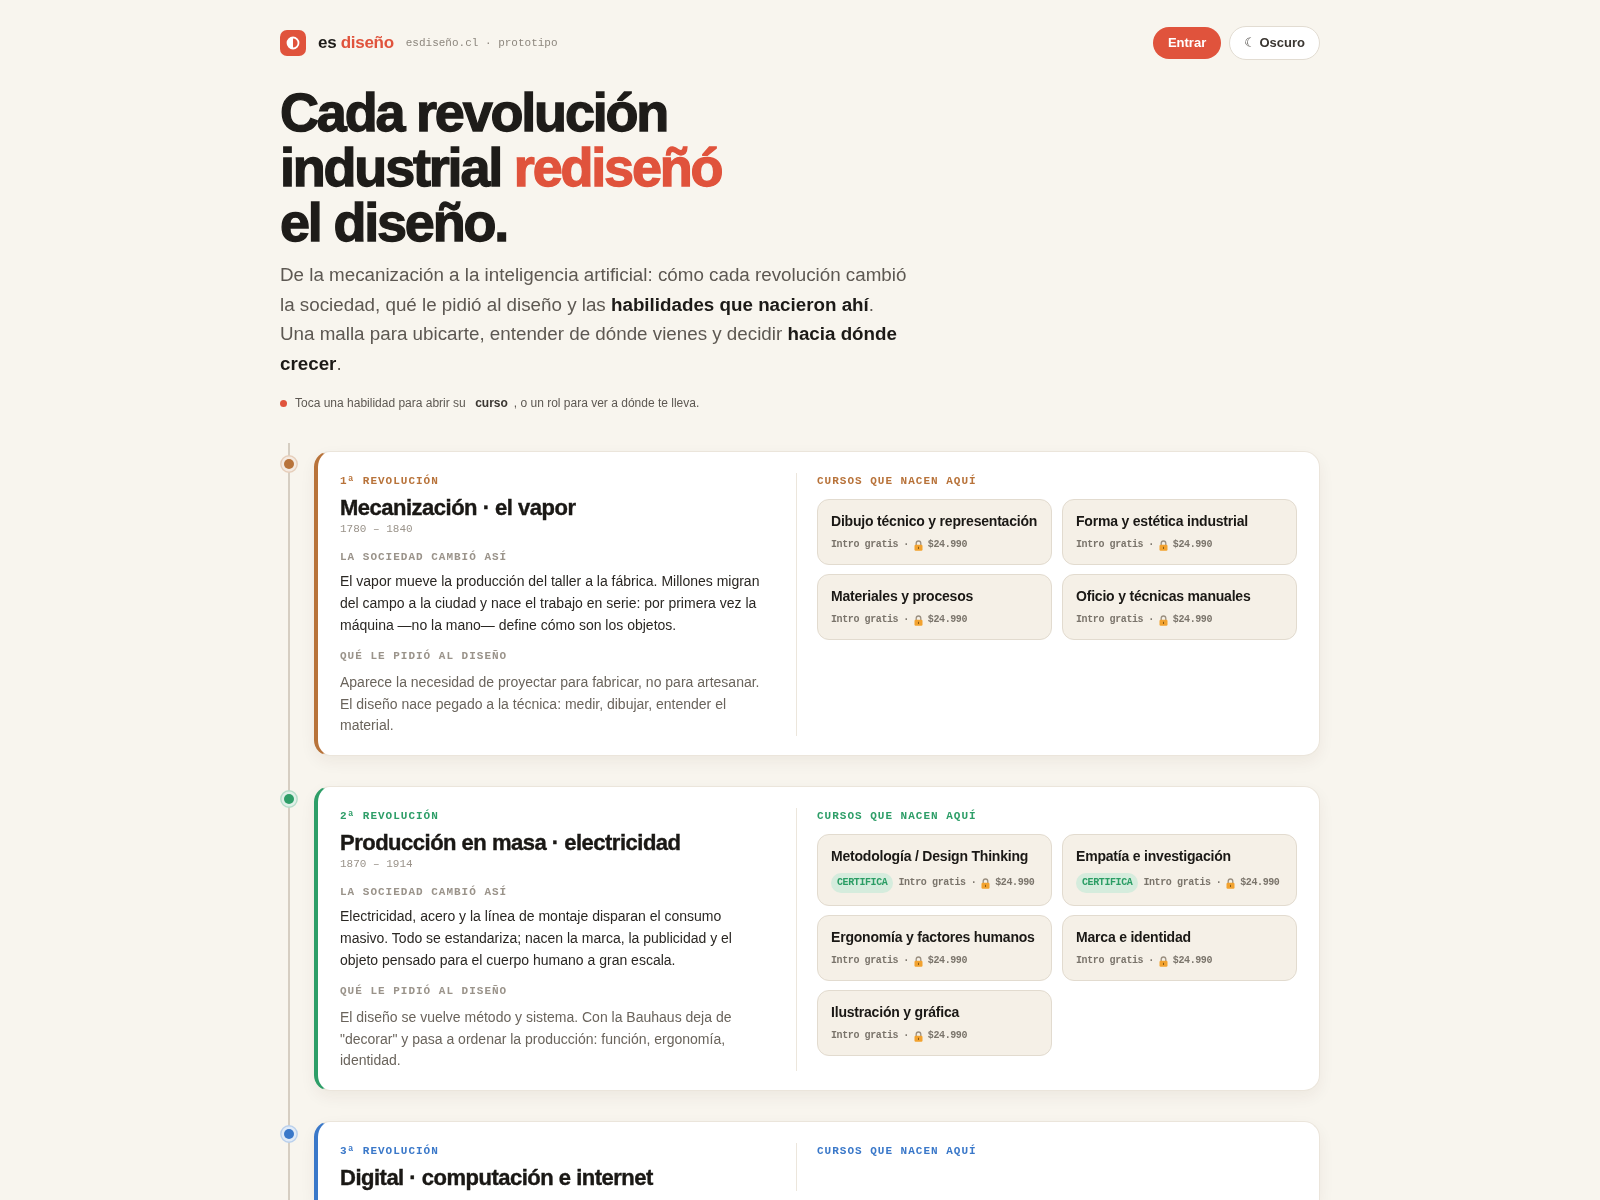 The image size is (1600, 1200). I want to click on course-title: Materiales y procesos, so click(903, 596).